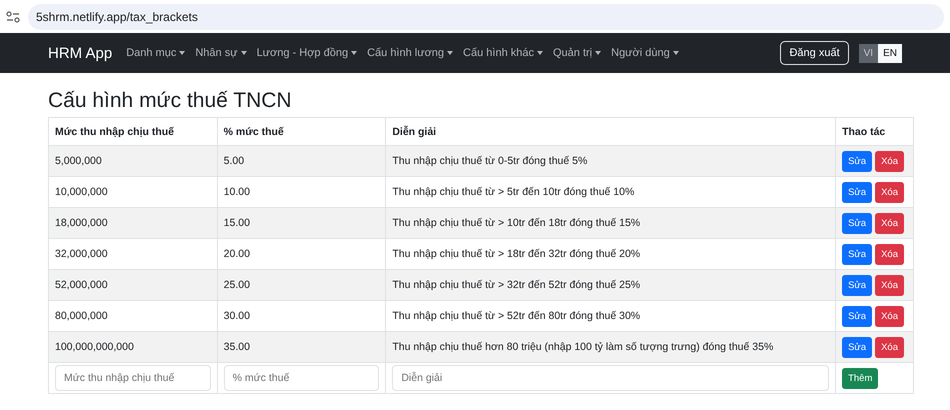 Image resolution: width=950 pixels, height=410 pixels. Describe the element at coordinates (645, 53) in the screenshot. I see `nav-menu: Người dùng` at that location.